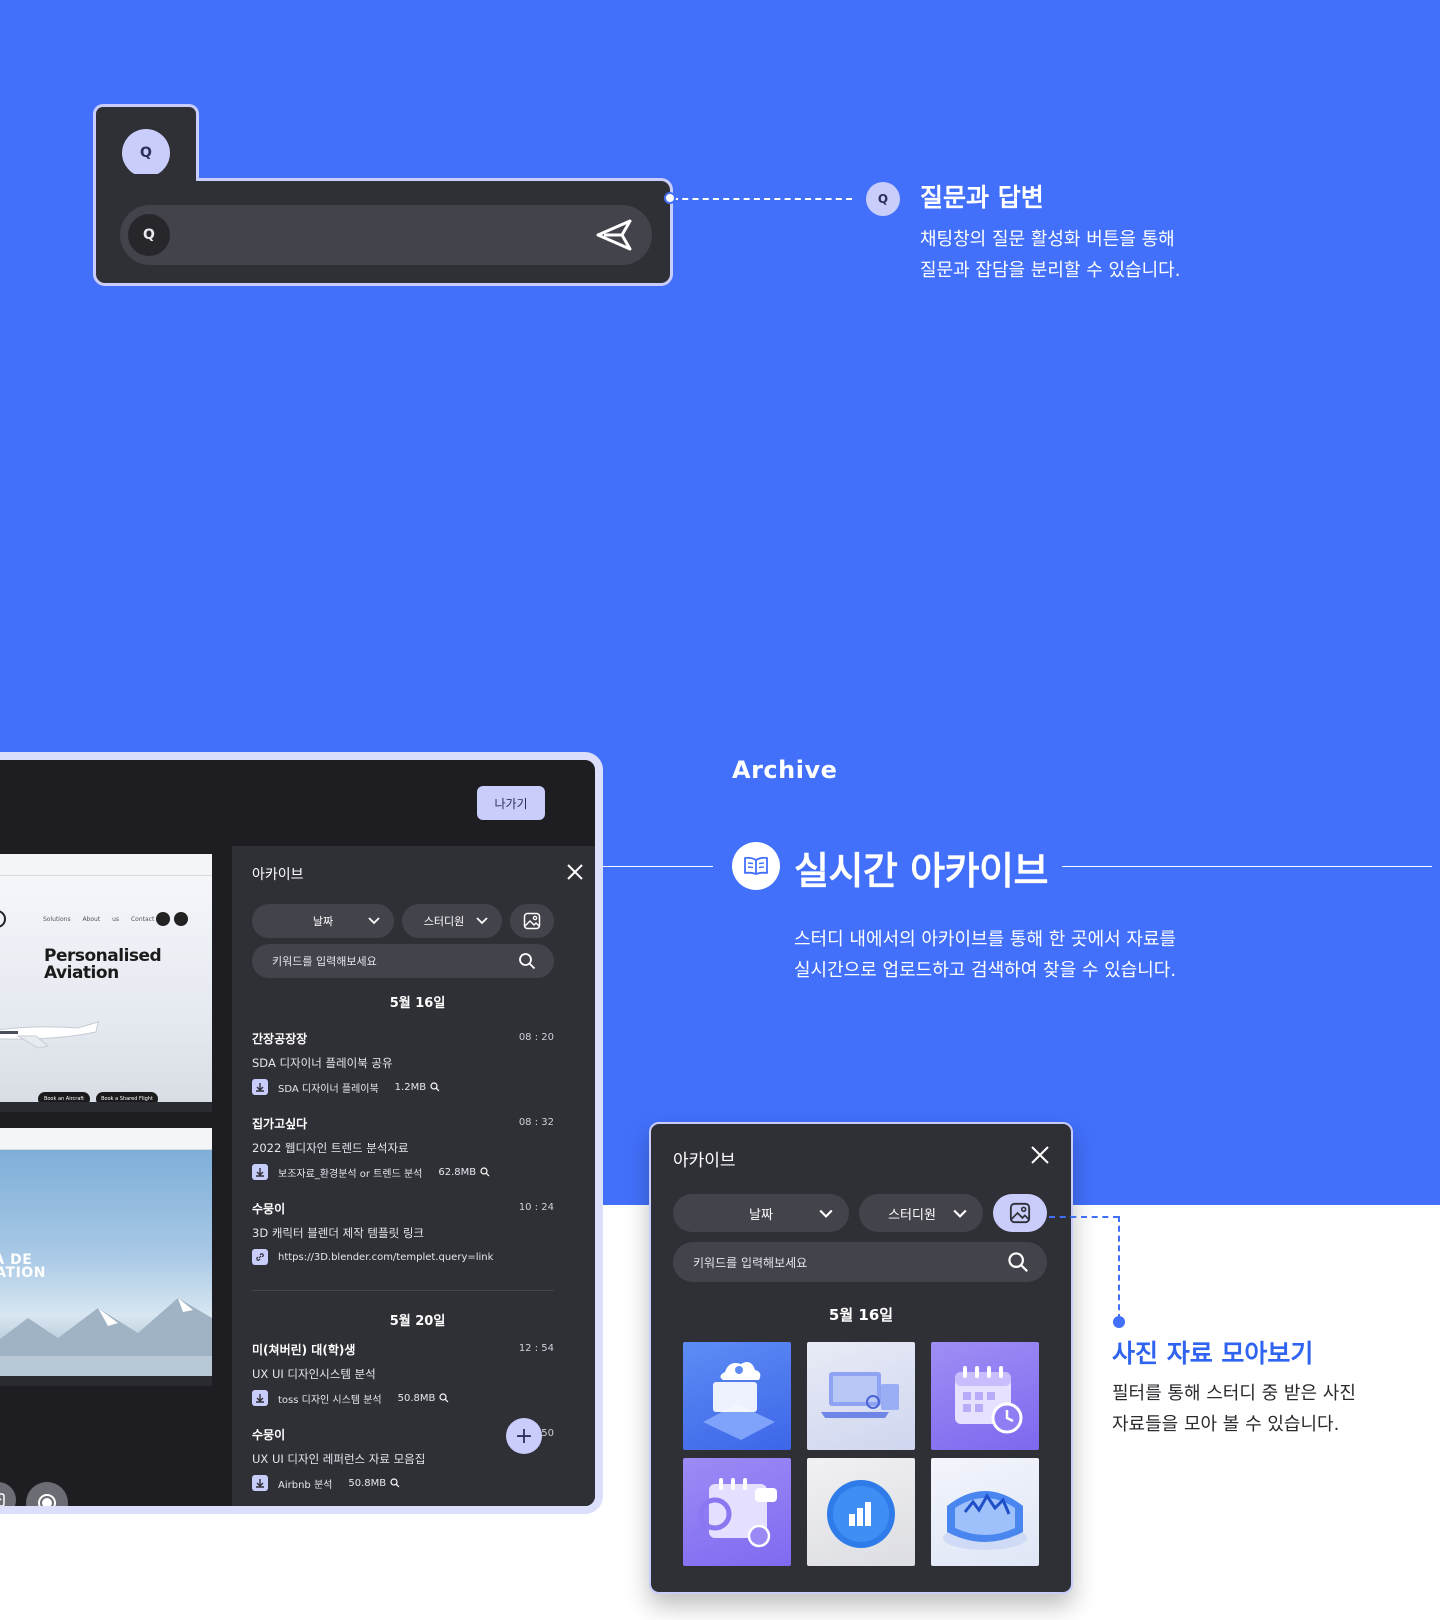 The image size is (1440, 1620). What do you see at coordinates (2, 1499) in the screenshot?
I see `share-icon` at bounding box center [2, 1499].